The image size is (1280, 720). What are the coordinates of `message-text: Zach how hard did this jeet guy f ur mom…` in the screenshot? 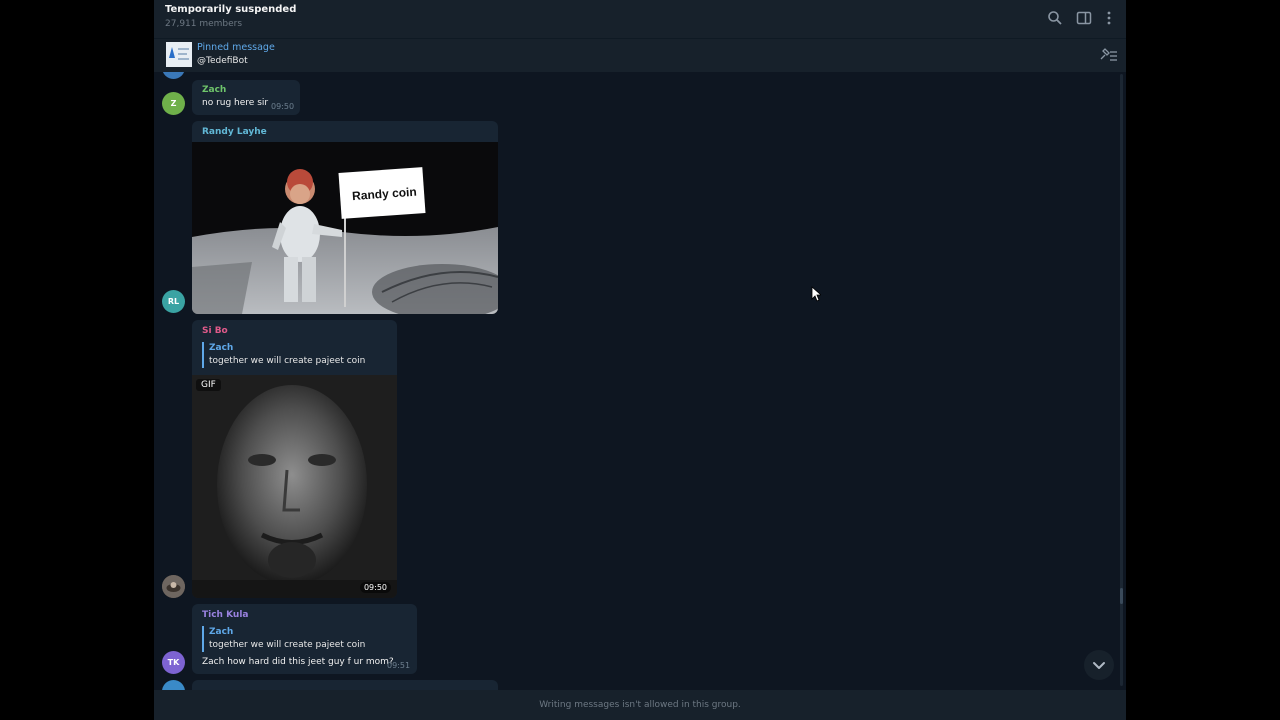 It's located at (298, 662).